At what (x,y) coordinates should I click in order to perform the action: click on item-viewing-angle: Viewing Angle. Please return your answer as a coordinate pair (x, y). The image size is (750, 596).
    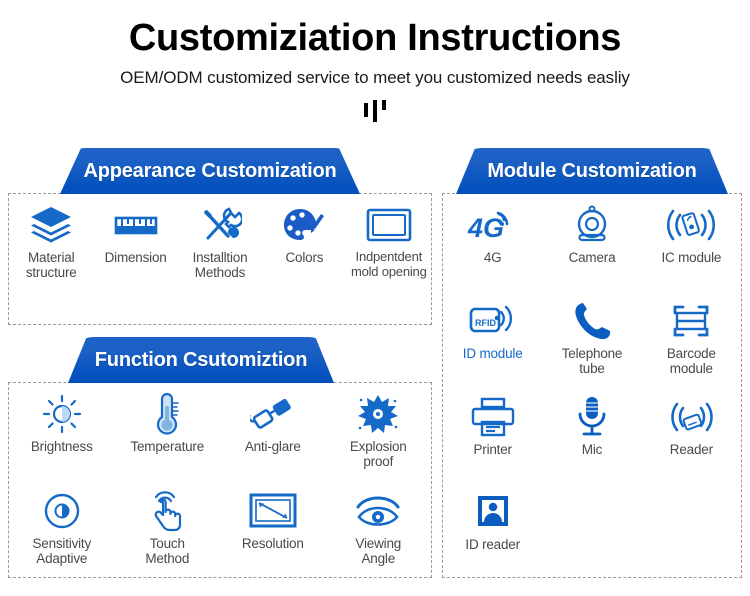
    Looking at the image, I should click on (379, 528).